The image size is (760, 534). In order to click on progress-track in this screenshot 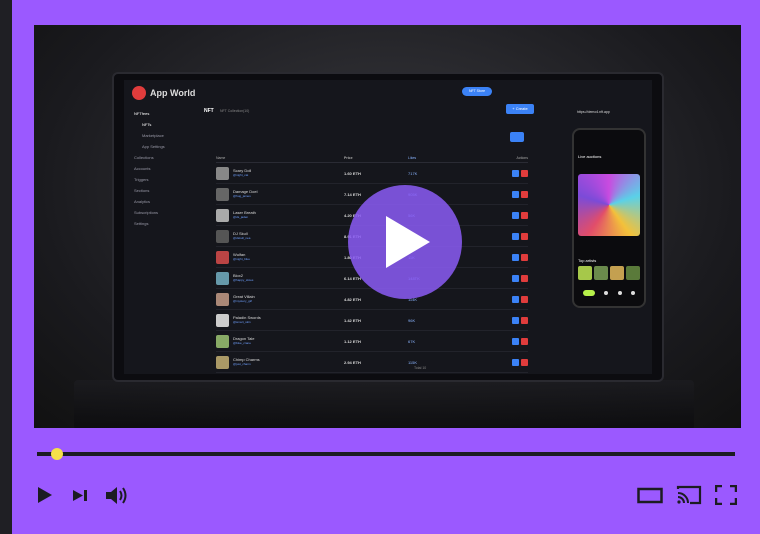, I will do `click(386, 454)`.